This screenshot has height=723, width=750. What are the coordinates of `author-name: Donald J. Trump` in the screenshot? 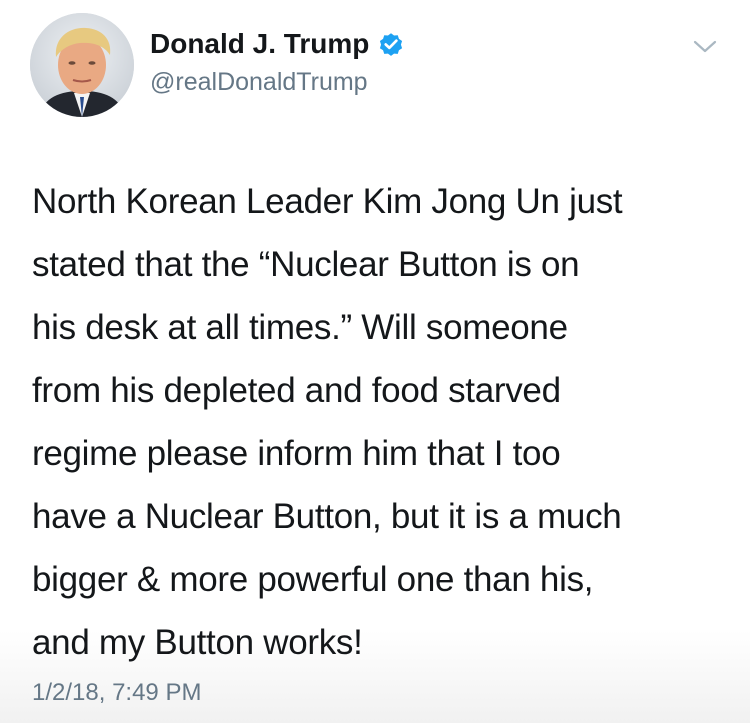 It's located at (277, 44).